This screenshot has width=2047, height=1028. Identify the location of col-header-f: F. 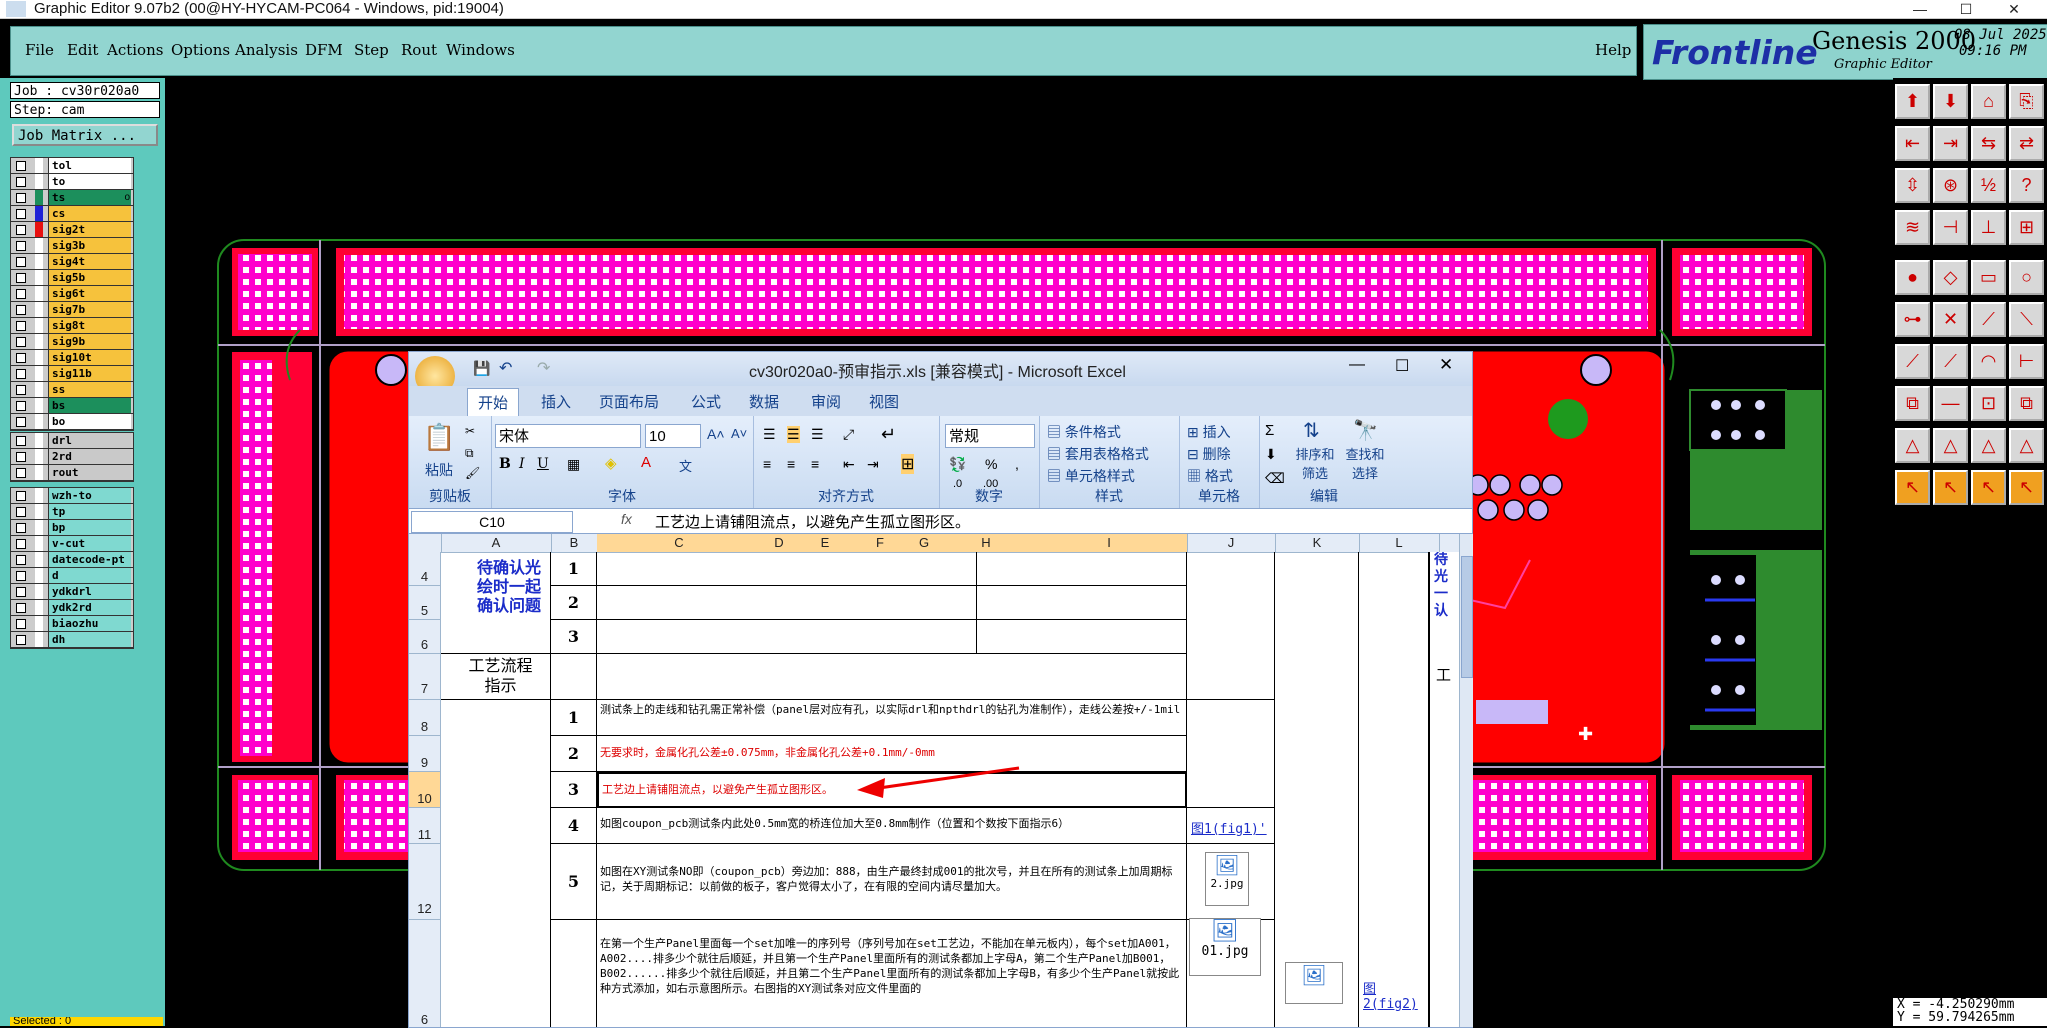
(880, 543).